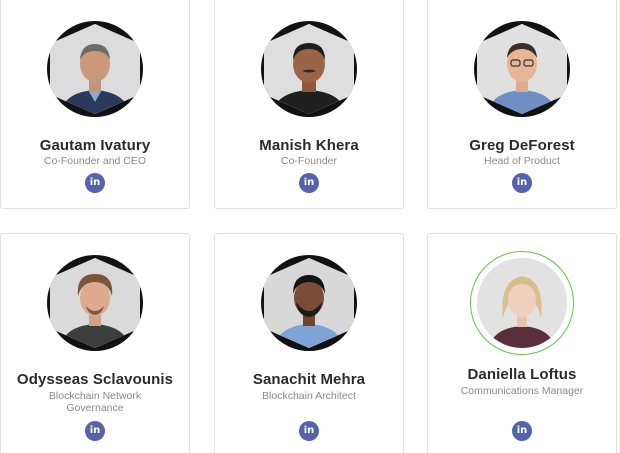  I want to click on member-role: Co-Founder and CEO, so click(95, 161).